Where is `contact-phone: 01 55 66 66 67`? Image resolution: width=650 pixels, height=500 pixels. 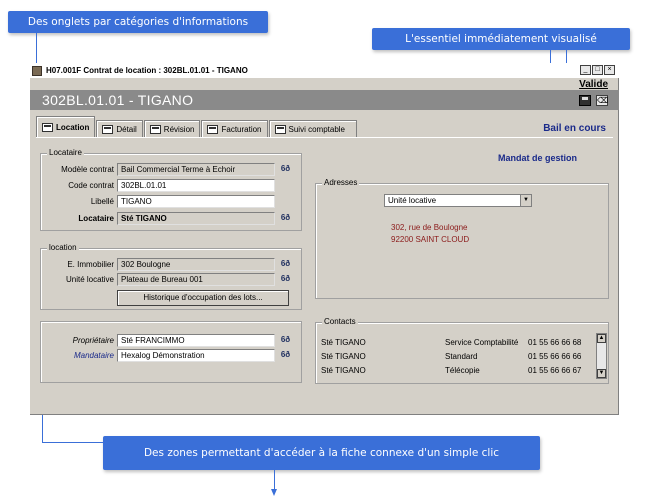 contact-phone: 01 55 66 66 67 is located at coordinates (554, 370).